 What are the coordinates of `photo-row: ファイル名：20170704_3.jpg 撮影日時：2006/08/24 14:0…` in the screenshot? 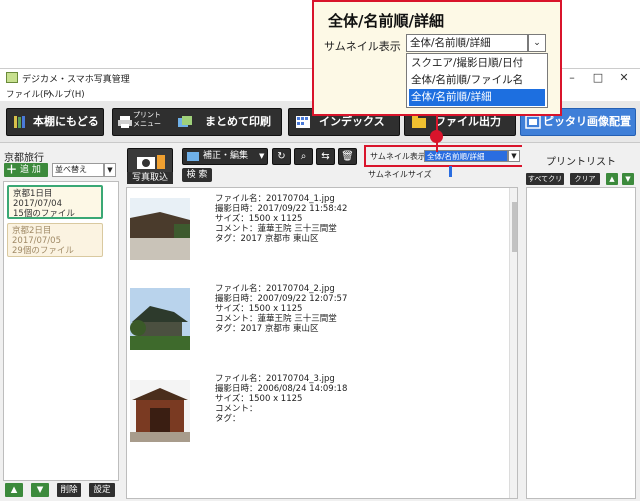 It's located at (317, 420).